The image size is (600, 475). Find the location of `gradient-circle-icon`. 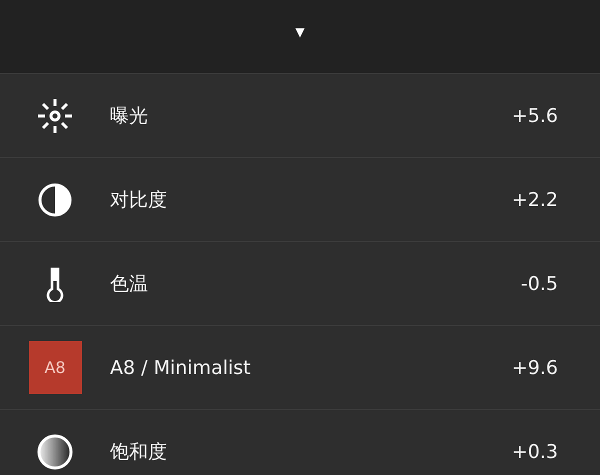

gradient-circle-icon is located at coordinates (55, 451).